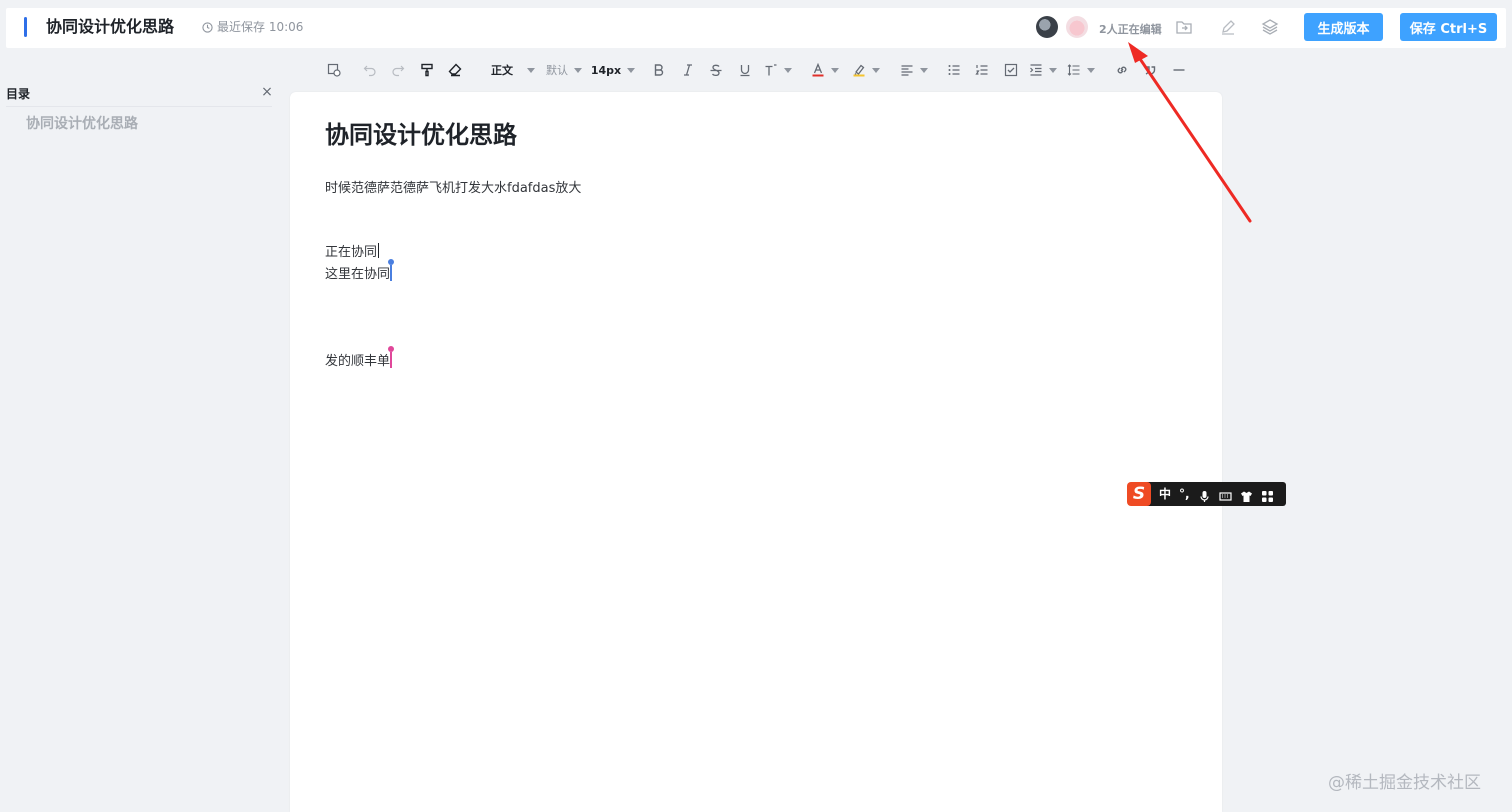  I want to click on text-cursor, so click(379, 250).